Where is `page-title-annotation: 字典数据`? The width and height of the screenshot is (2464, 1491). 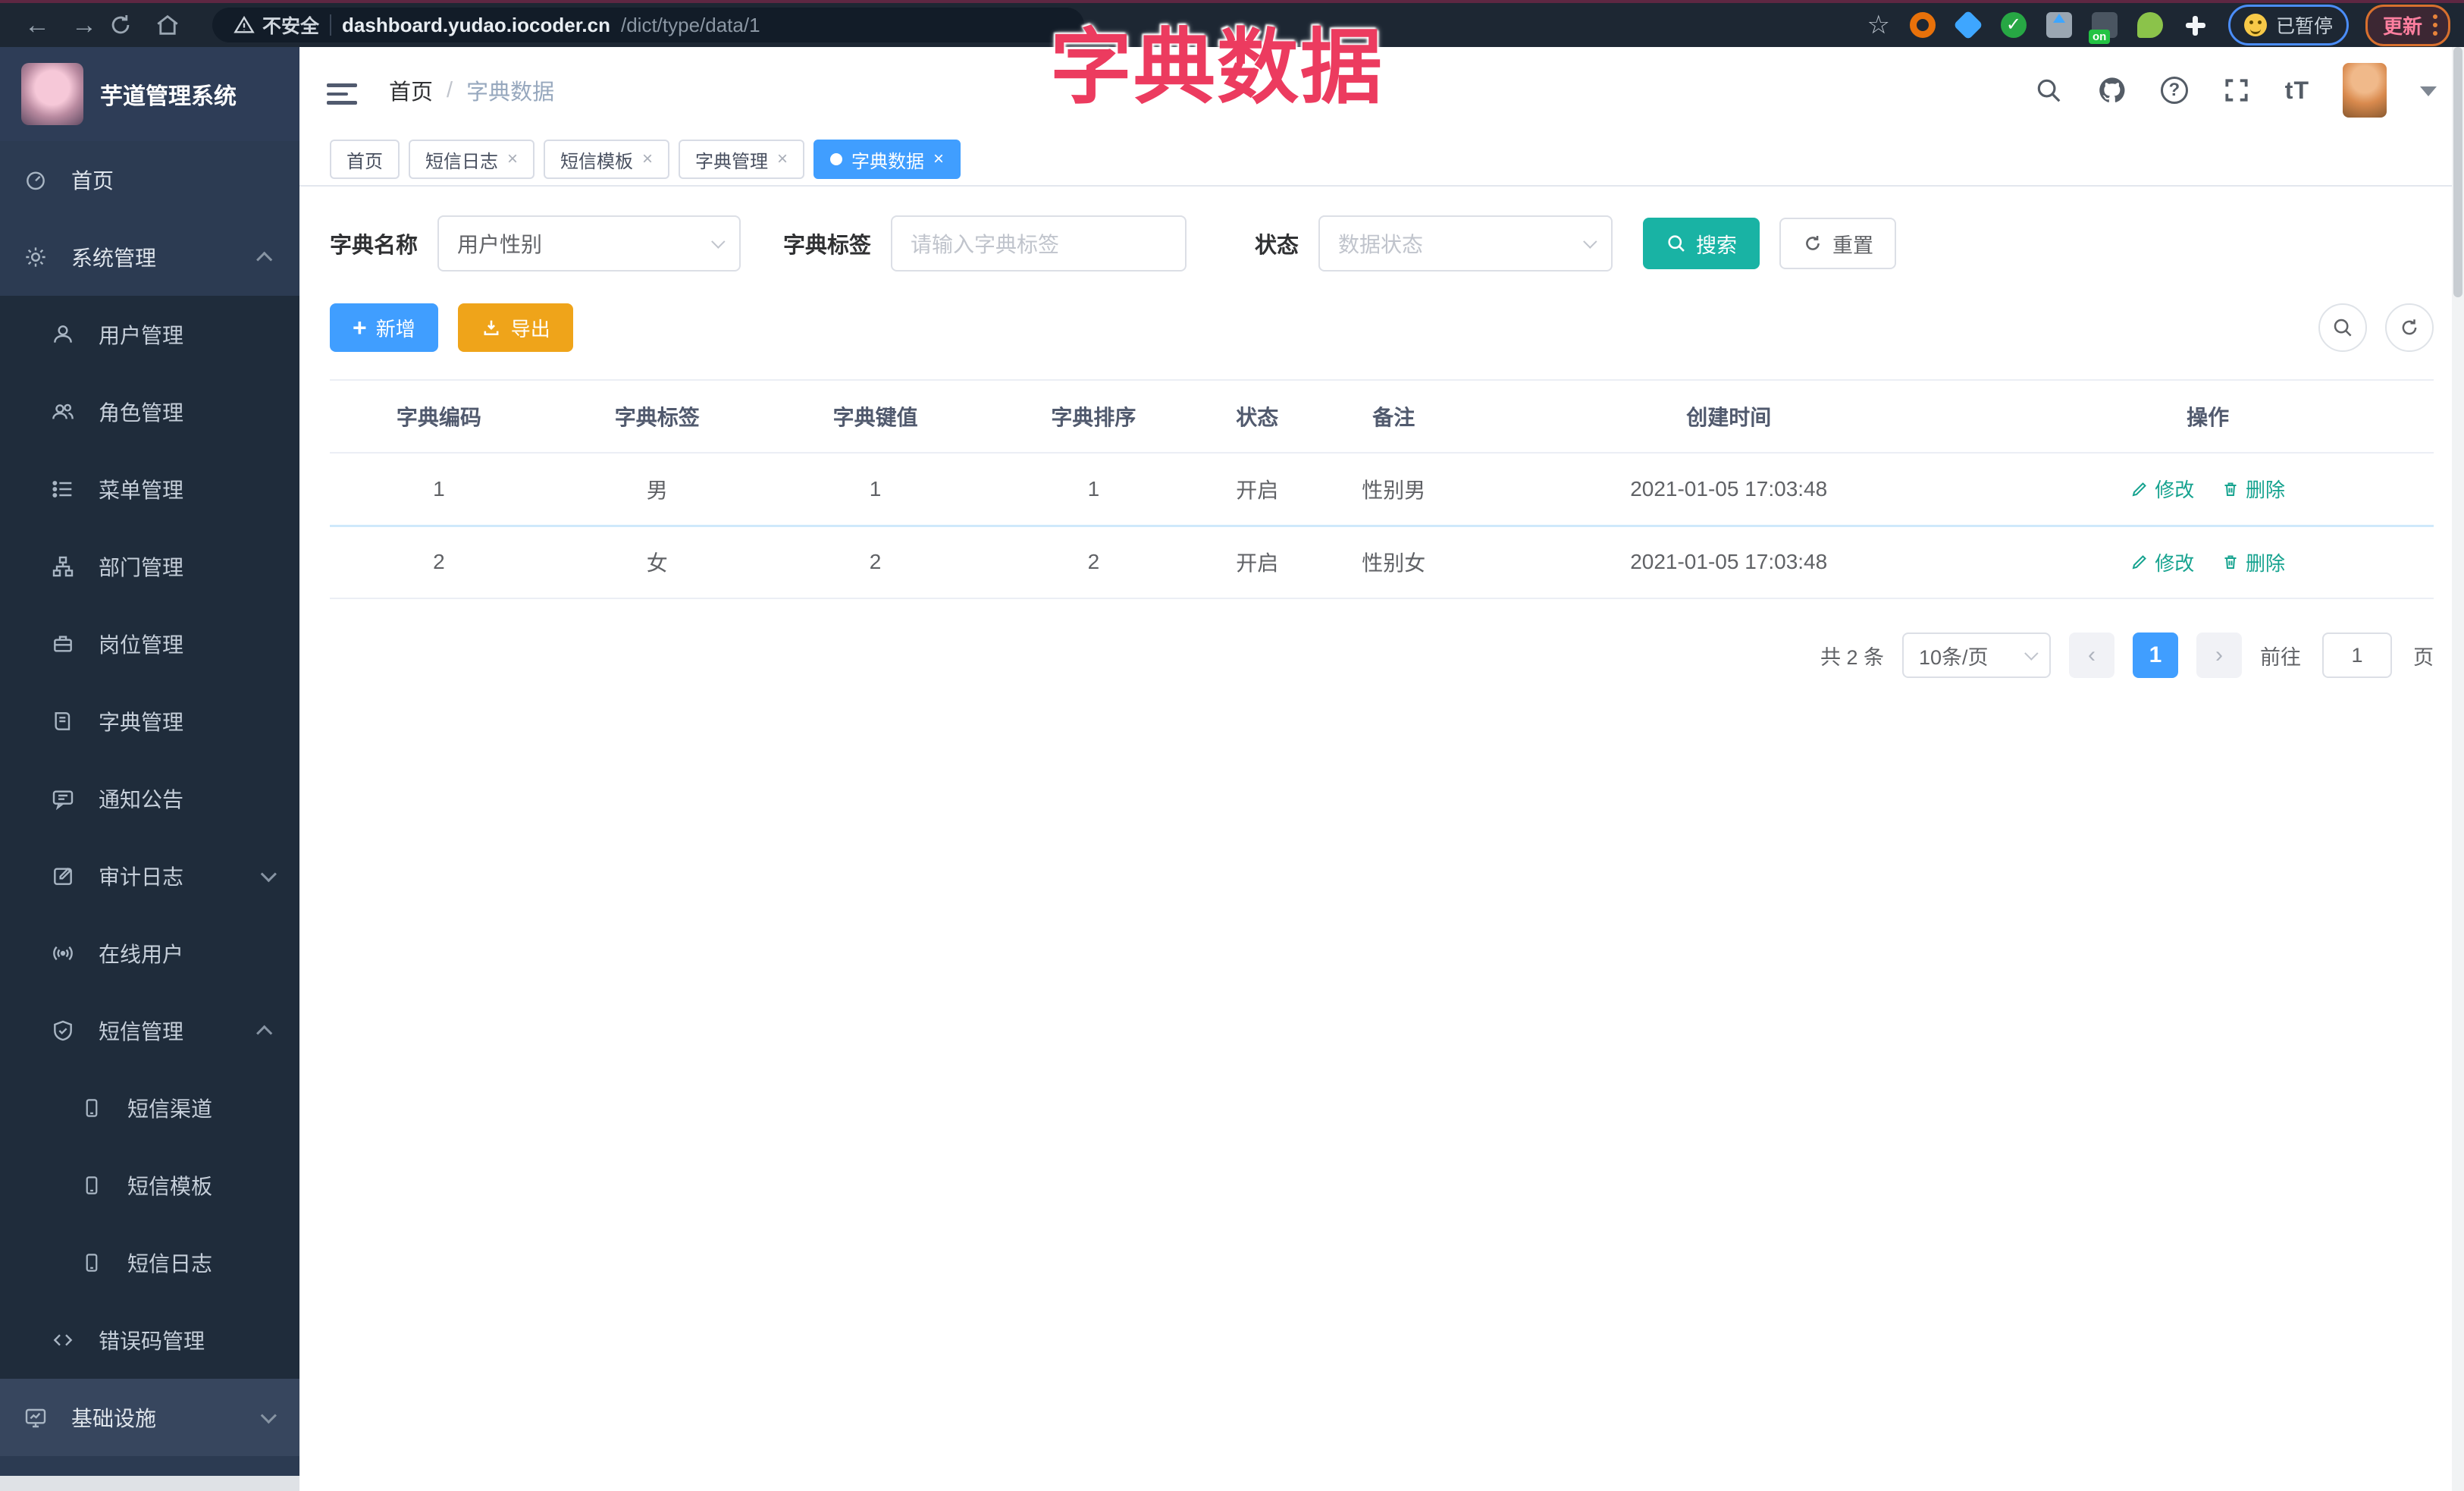
page-title-annotation: 字典数据 is located at coordinates (1217, 67).